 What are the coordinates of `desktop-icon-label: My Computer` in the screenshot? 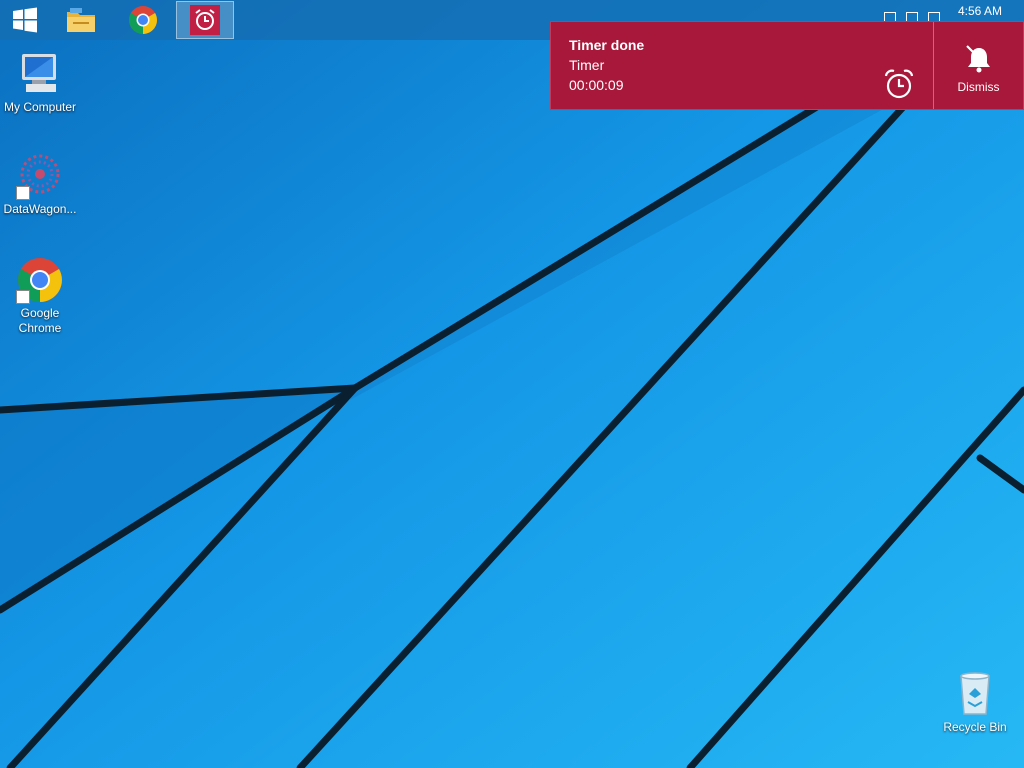 It's located at (40, 107).